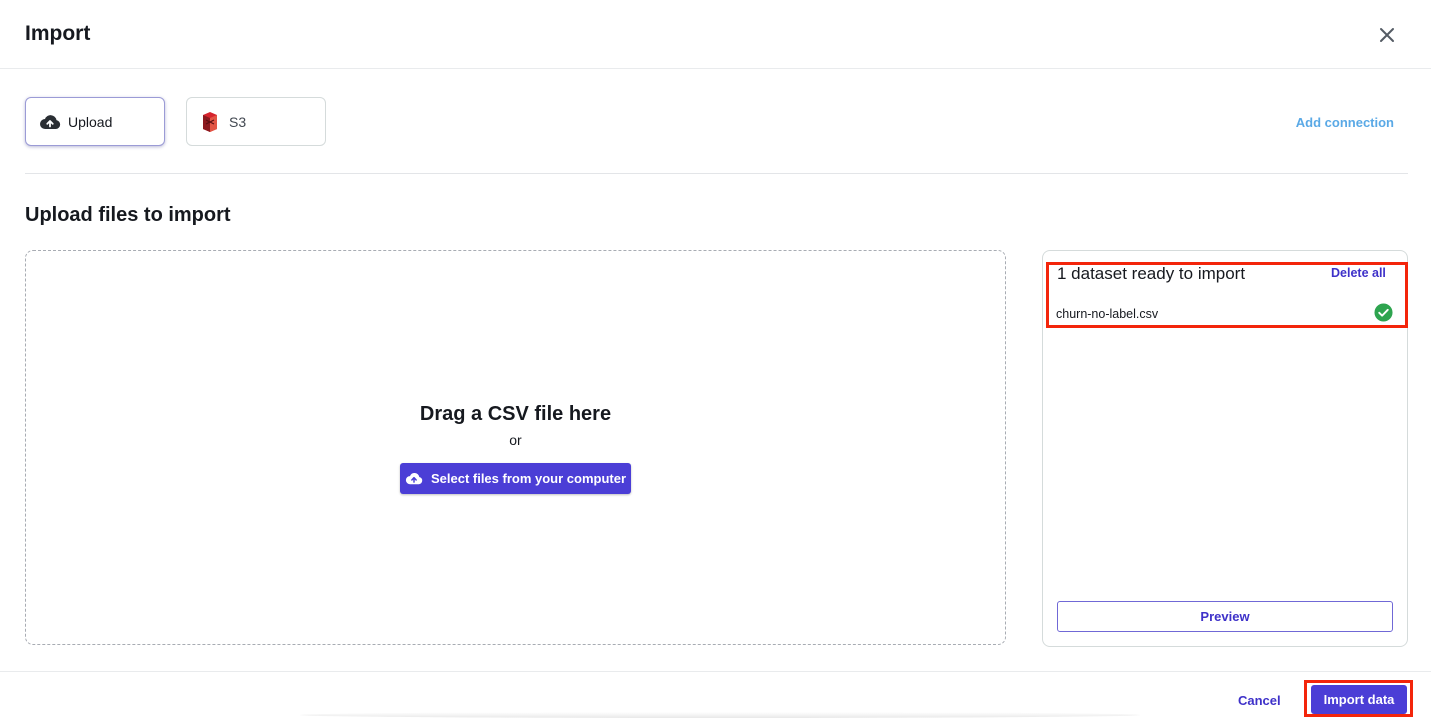 The image size is (1431, 718). Describe the element at coordinates (1151, 273) in the screenshot. I see `ready-title: 1 dataset ready to import` at that location.